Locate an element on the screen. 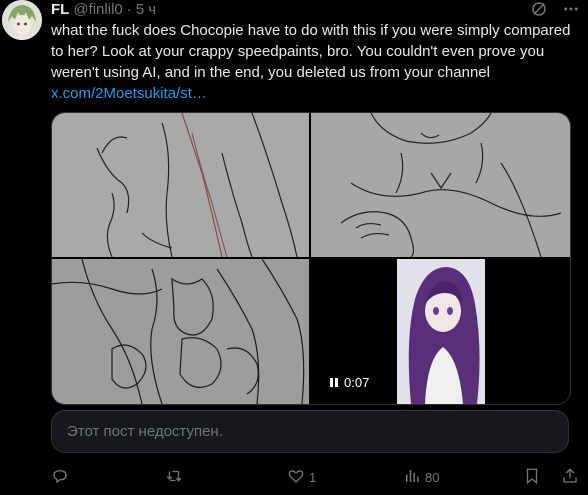  video-thumbnail is located at coordinates (441, 331).